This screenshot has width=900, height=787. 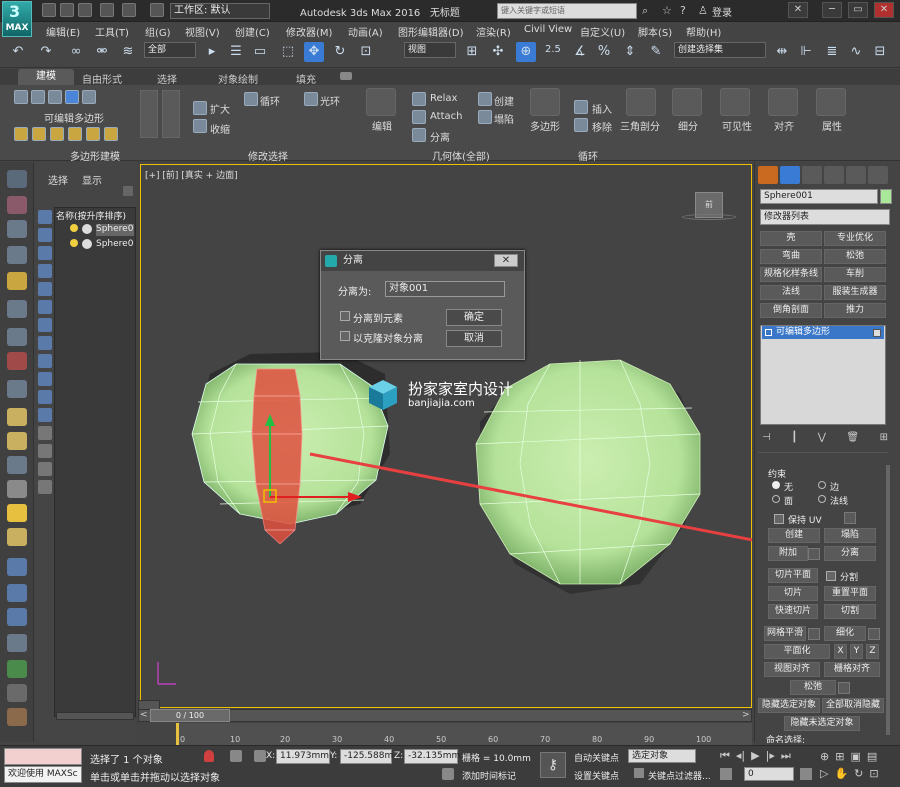 I want to click on slice-button: 切片, so click(x=793, y=593).